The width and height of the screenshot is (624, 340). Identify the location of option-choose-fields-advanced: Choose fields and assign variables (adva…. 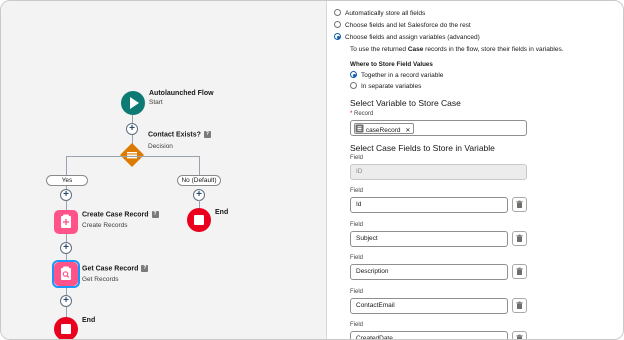
(407, 38).